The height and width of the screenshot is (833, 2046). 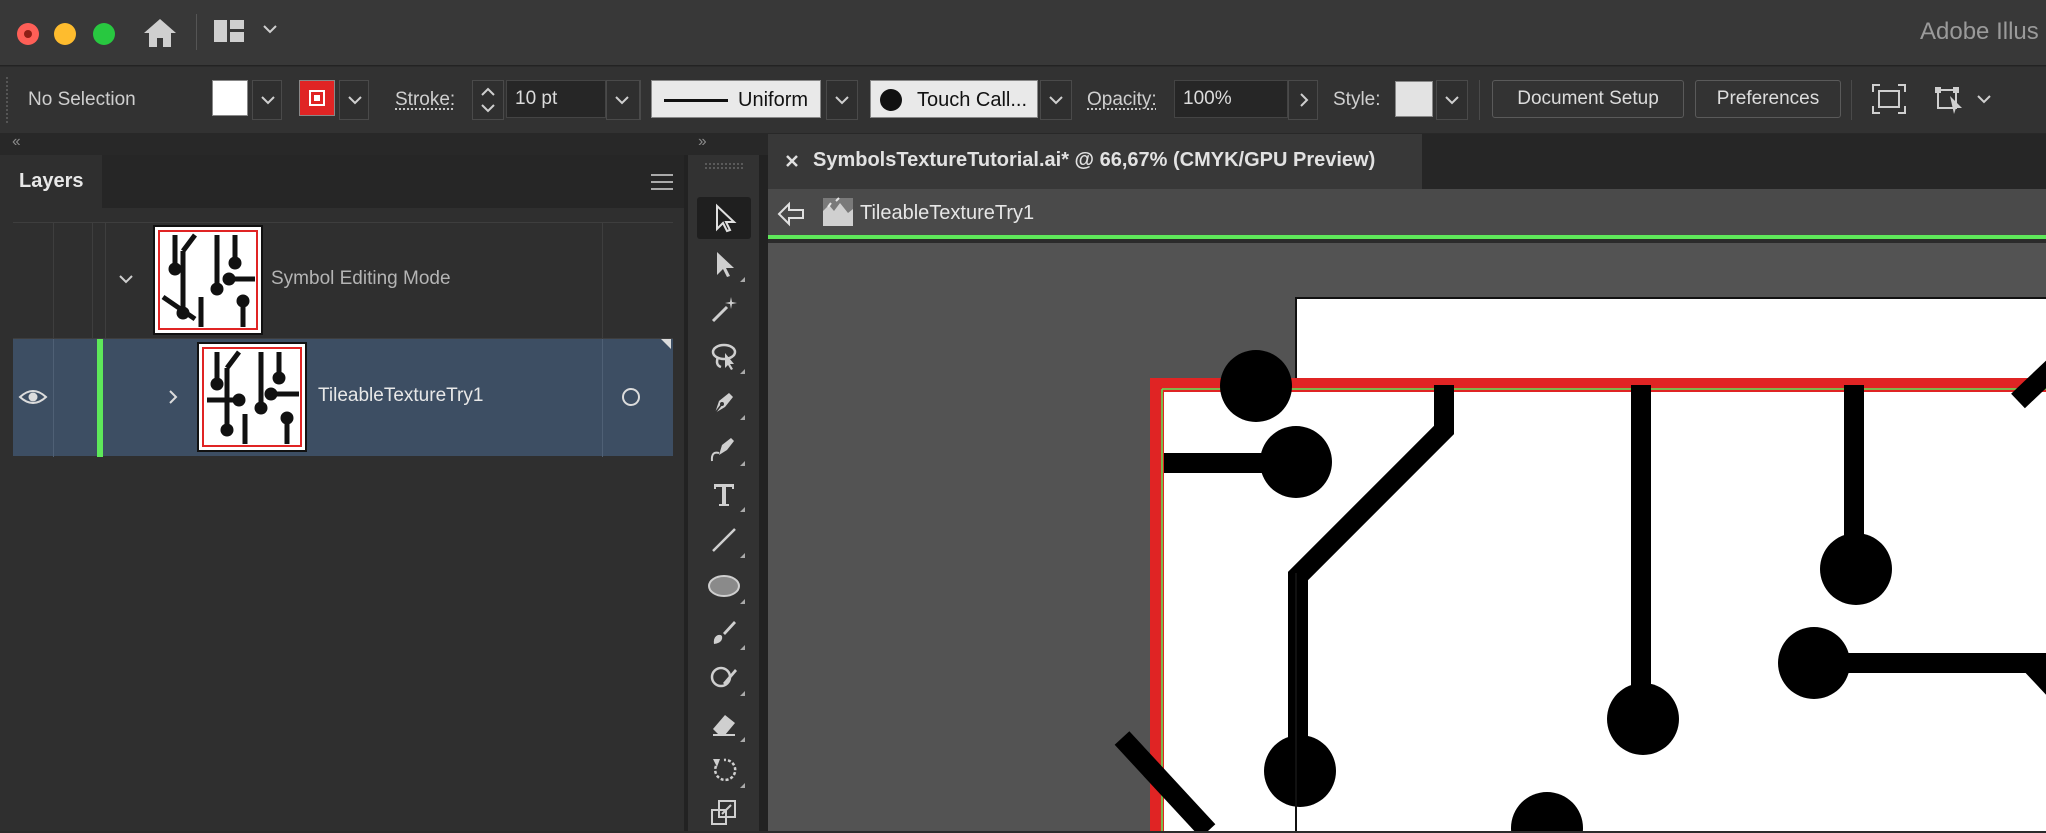 I want to click on width-profile-select: Uniform, so click(x=736, y=99).